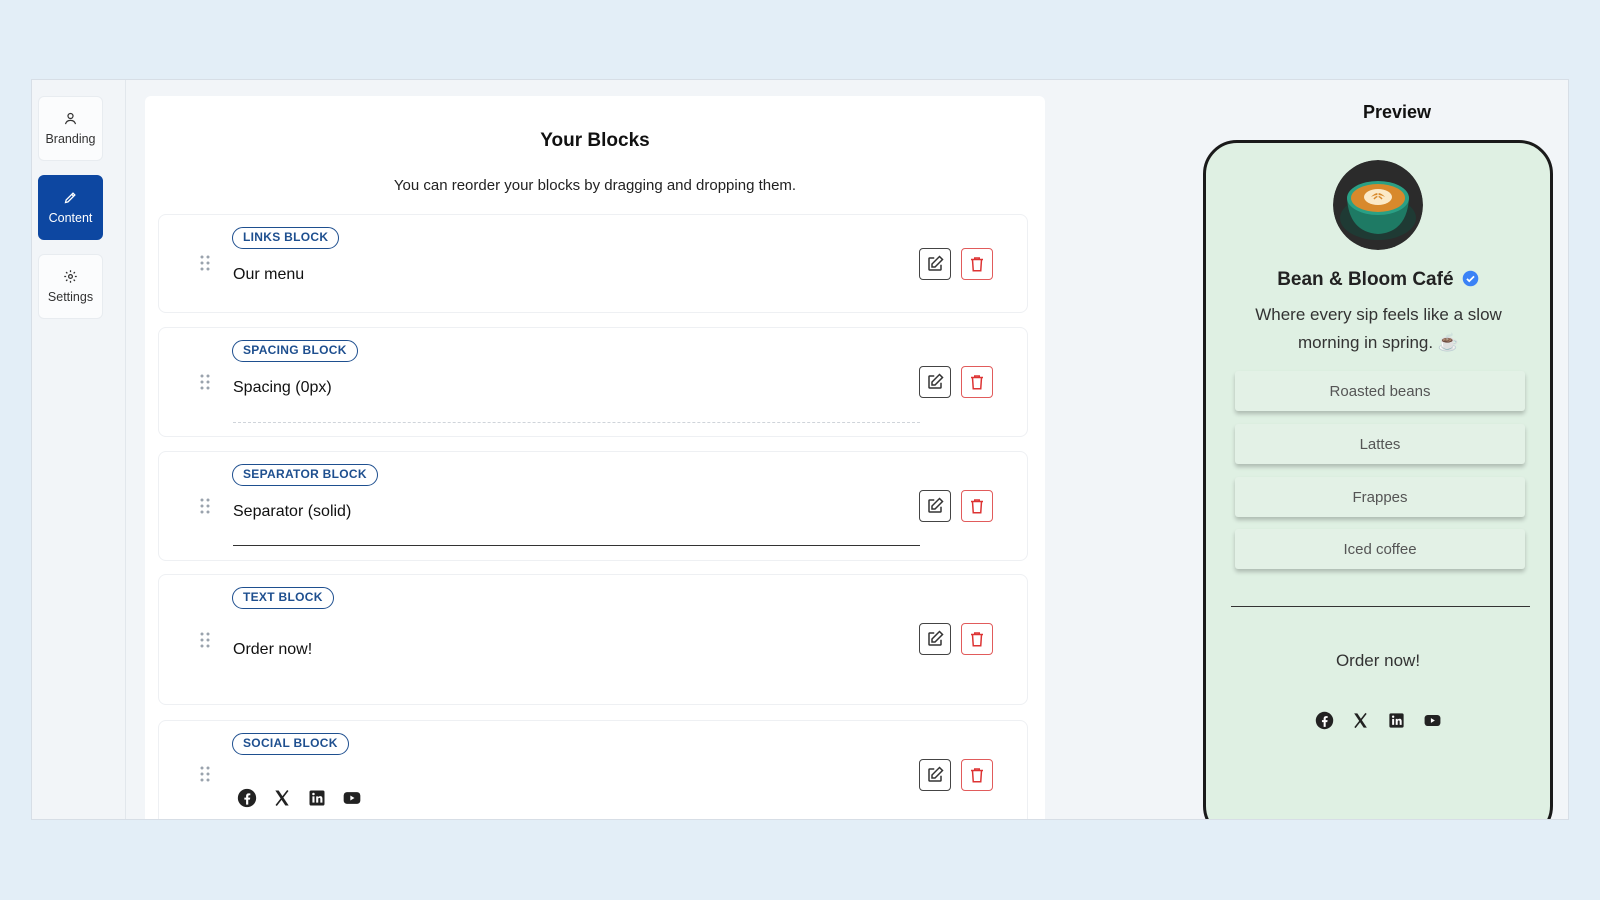 This screenshot has height=900, width=1600. I want to click on sidebar-item-label: Branding, so click(70, 139).